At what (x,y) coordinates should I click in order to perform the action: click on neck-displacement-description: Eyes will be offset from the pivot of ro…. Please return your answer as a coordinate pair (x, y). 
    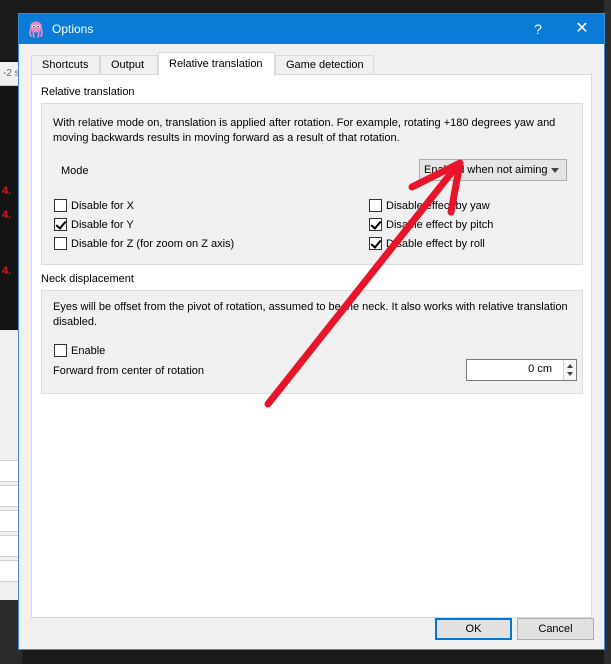
    Looking at the image, I should click on (310, 314).